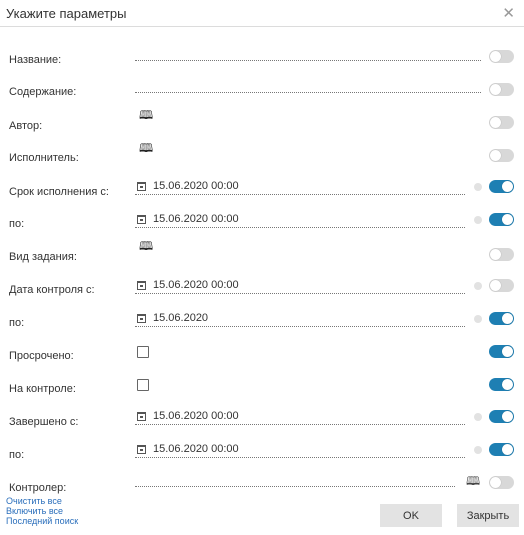 The width and height of the screenshot is (524, 535). What do you see at coordinates (17, 224) in the screenshot?
I see `due-to-label: по:` at bounding box center [17, 224].